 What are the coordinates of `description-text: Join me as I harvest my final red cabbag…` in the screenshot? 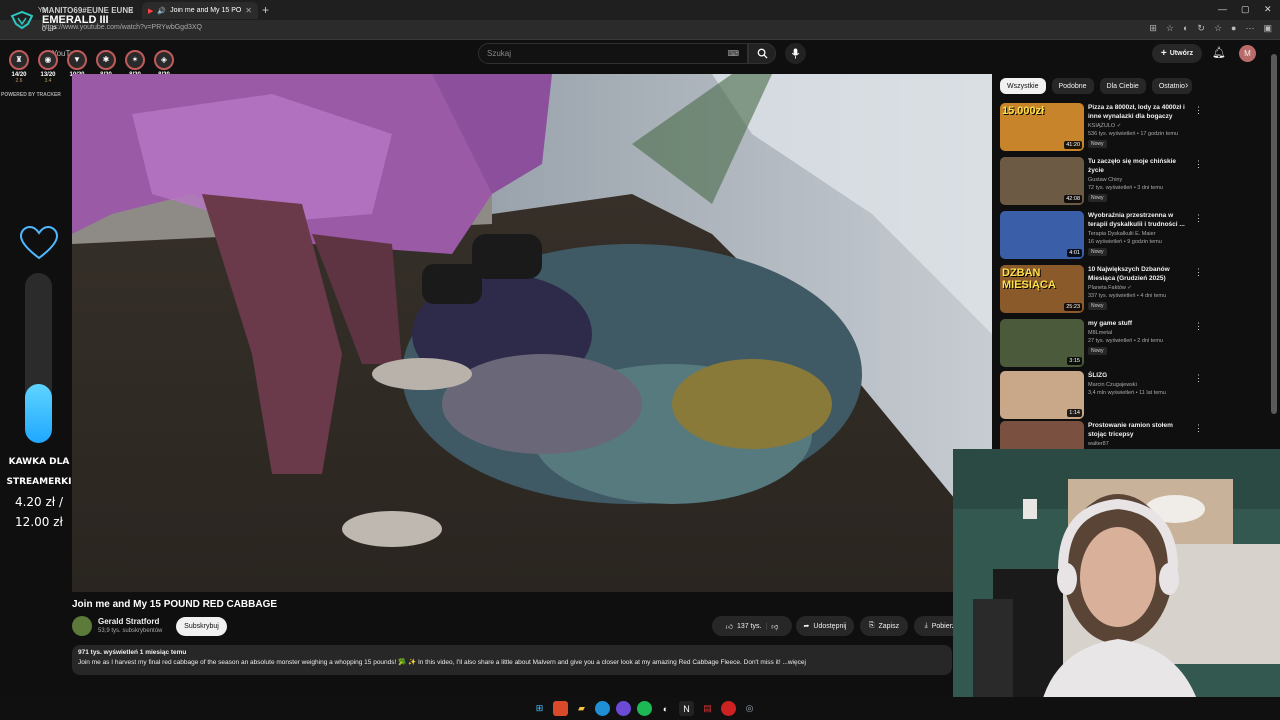 It's located at (442, 662).